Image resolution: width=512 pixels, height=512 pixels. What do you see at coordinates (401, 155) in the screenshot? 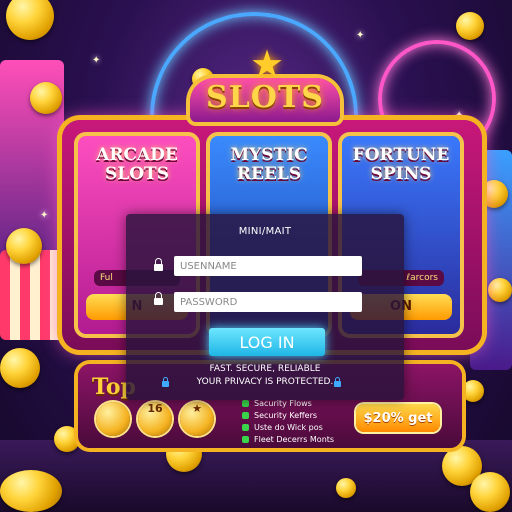
I see `reel-title-line-1: FORTUNE` at bounding box center [401, 155].